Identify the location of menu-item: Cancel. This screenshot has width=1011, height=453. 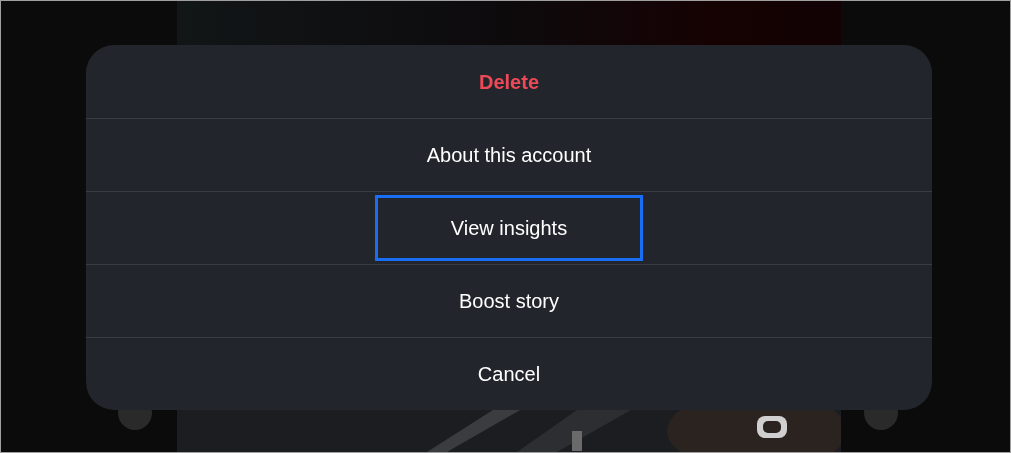
(509, 374).